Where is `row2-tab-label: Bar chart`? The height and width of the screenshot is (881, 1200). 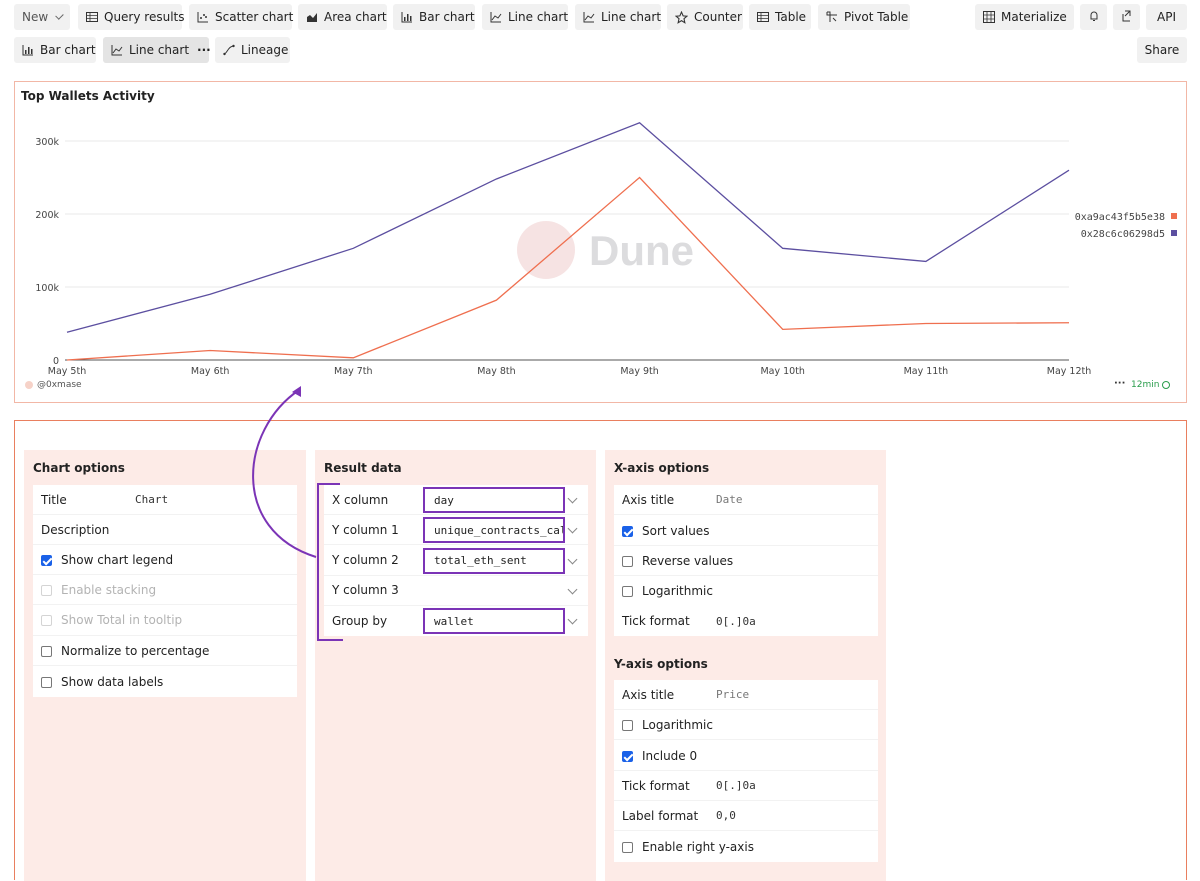 row2-tab-label: Bar chart is located at coordinates (68, 50).